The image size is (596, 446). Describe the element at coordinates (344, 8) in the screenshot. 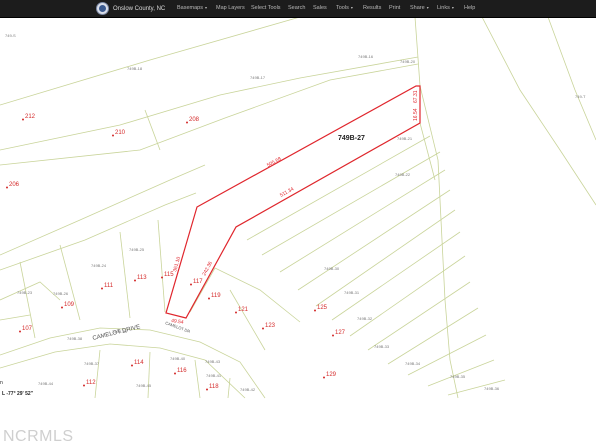

I see `menu-tools: Tools ▾` at that location.